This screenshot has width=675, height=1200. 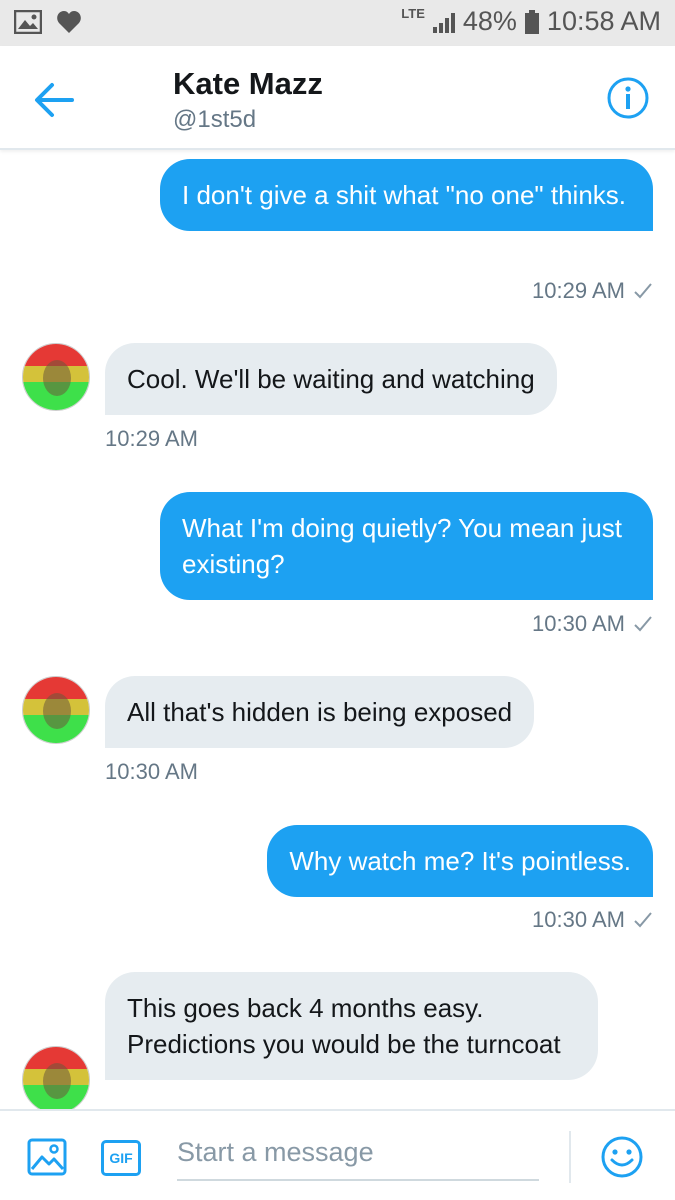 I want to click on message-bubble-incoming: All that's hidden is being exposed, so click(x=320, y=712).